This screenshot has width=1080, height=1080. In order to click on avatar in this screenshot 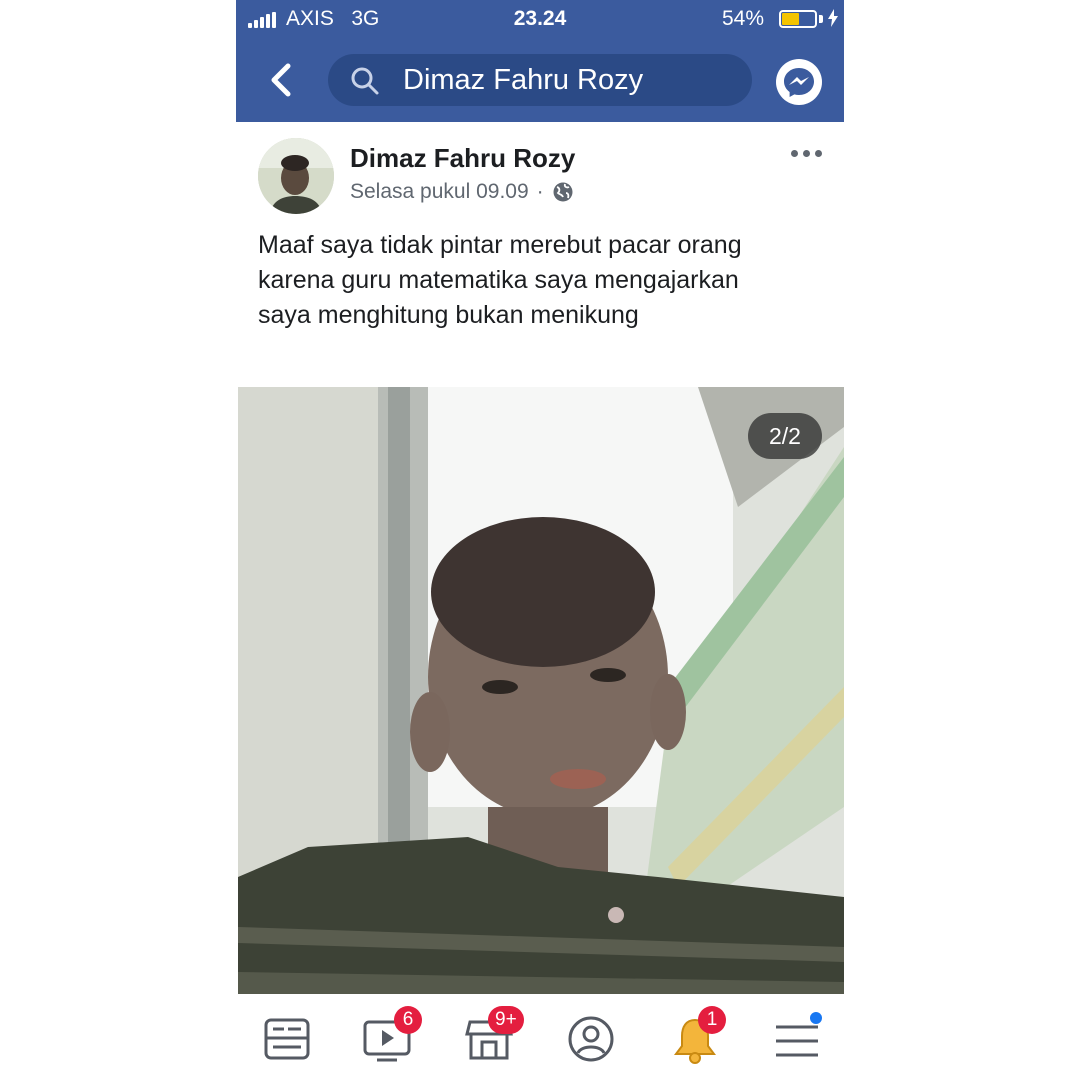, I will do `click(296, 176)`.